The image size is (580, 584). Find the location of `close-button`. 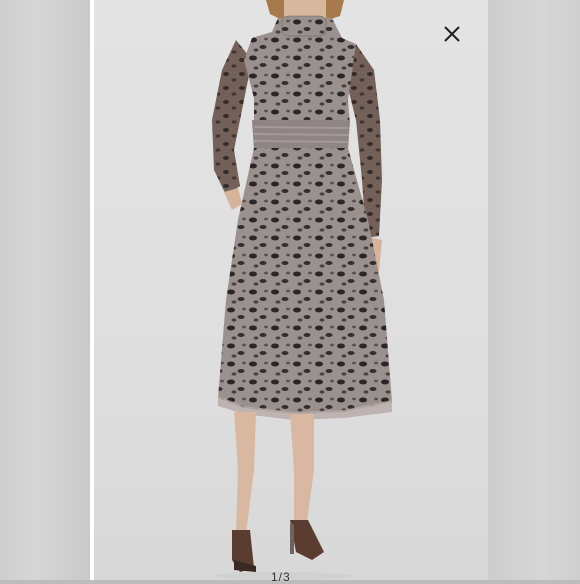

close-button is located at coordinates (452, 34).